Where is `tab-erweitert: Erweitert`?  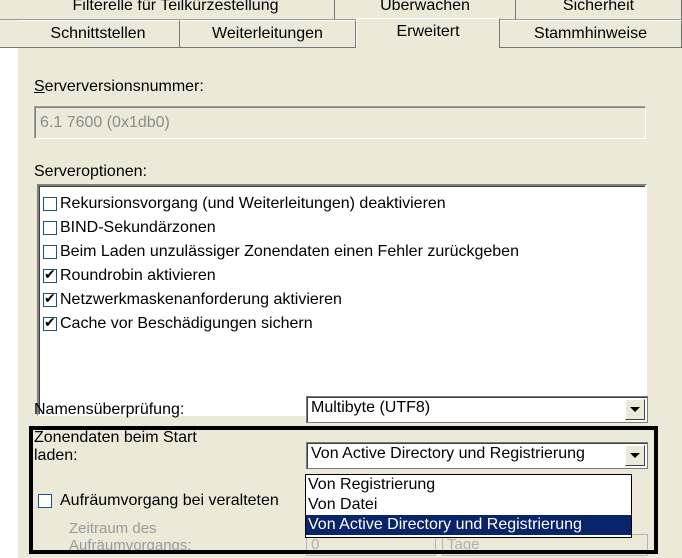
tab-erweitert: Erweitert is located at coordinates (428, 33).